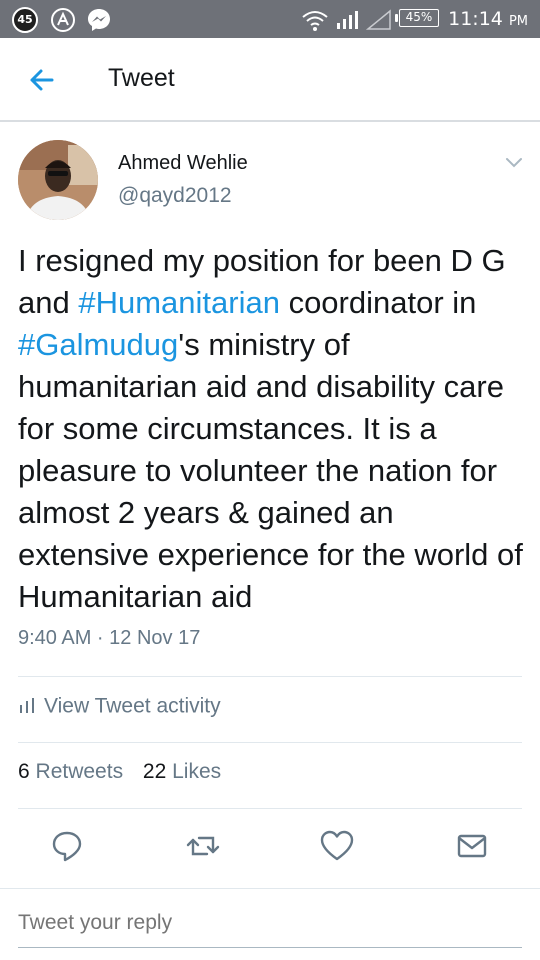 The height and width of the screenshot is (960, 540). What do you see at coordinates (475, 19) in the screenshot?
I see `clock-time: 11:14` at bounding box center [475, 19].